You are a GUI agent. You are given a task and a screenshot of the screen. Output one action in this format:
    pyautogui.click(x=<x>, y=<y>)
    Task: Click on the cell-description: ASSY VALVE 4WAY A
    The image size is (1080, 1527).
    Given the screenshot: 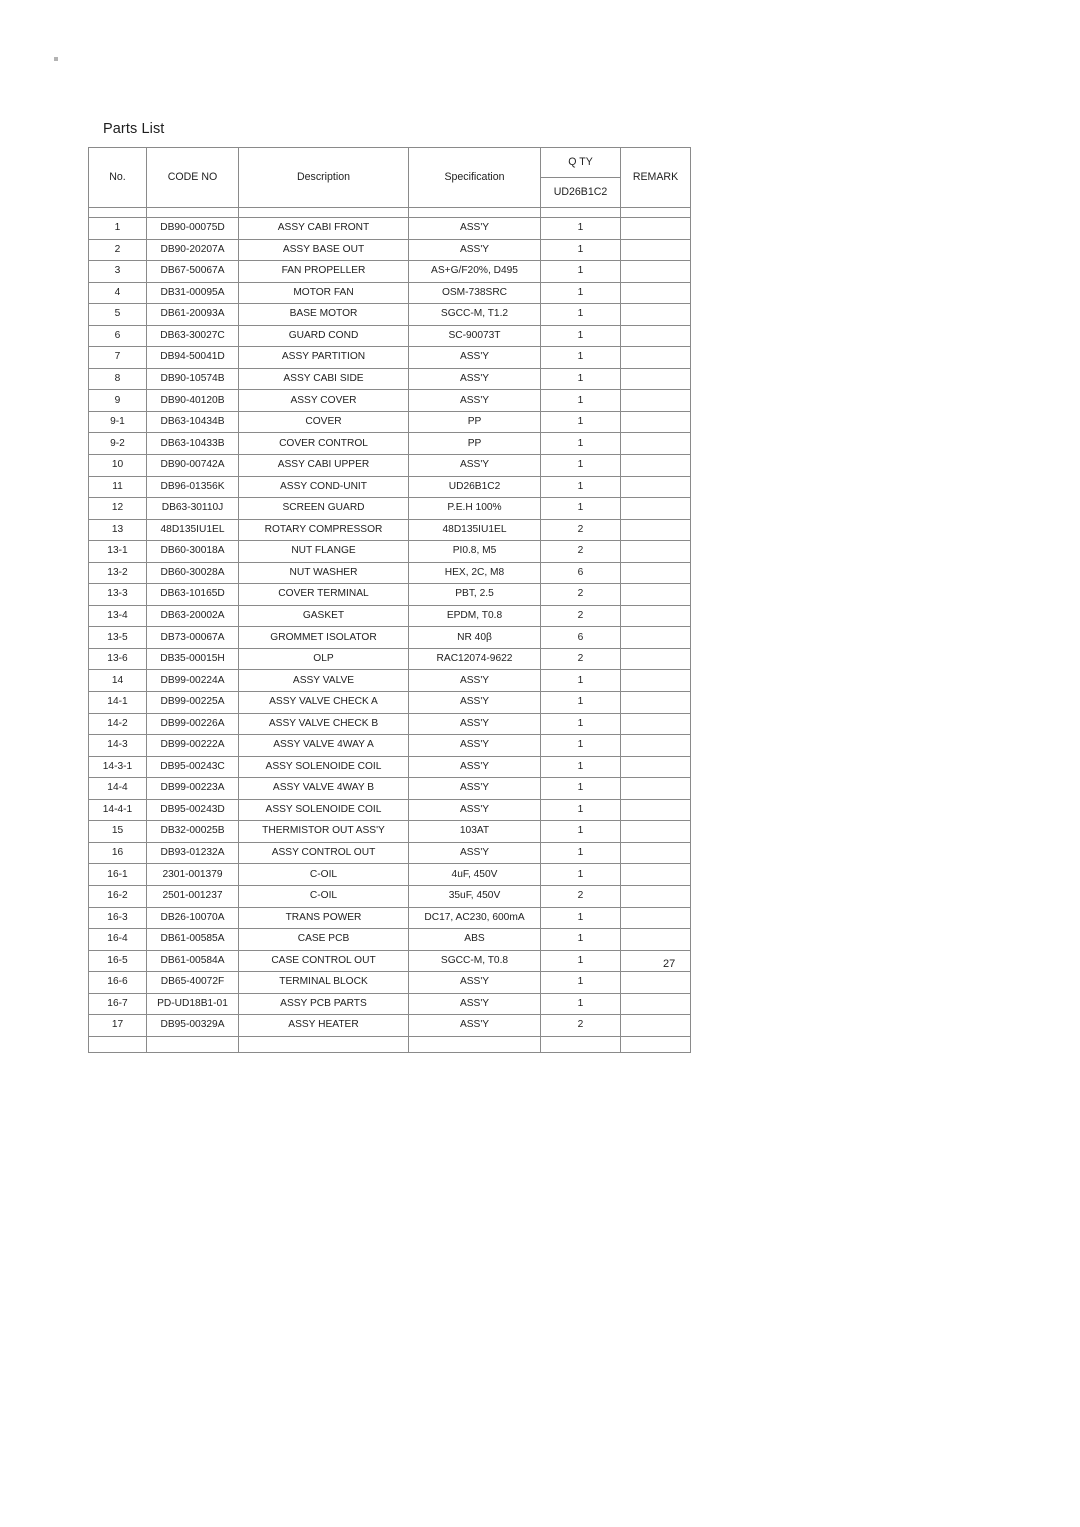 What is the action you would take?
    pyautogui.click(x=323, y=745)
    